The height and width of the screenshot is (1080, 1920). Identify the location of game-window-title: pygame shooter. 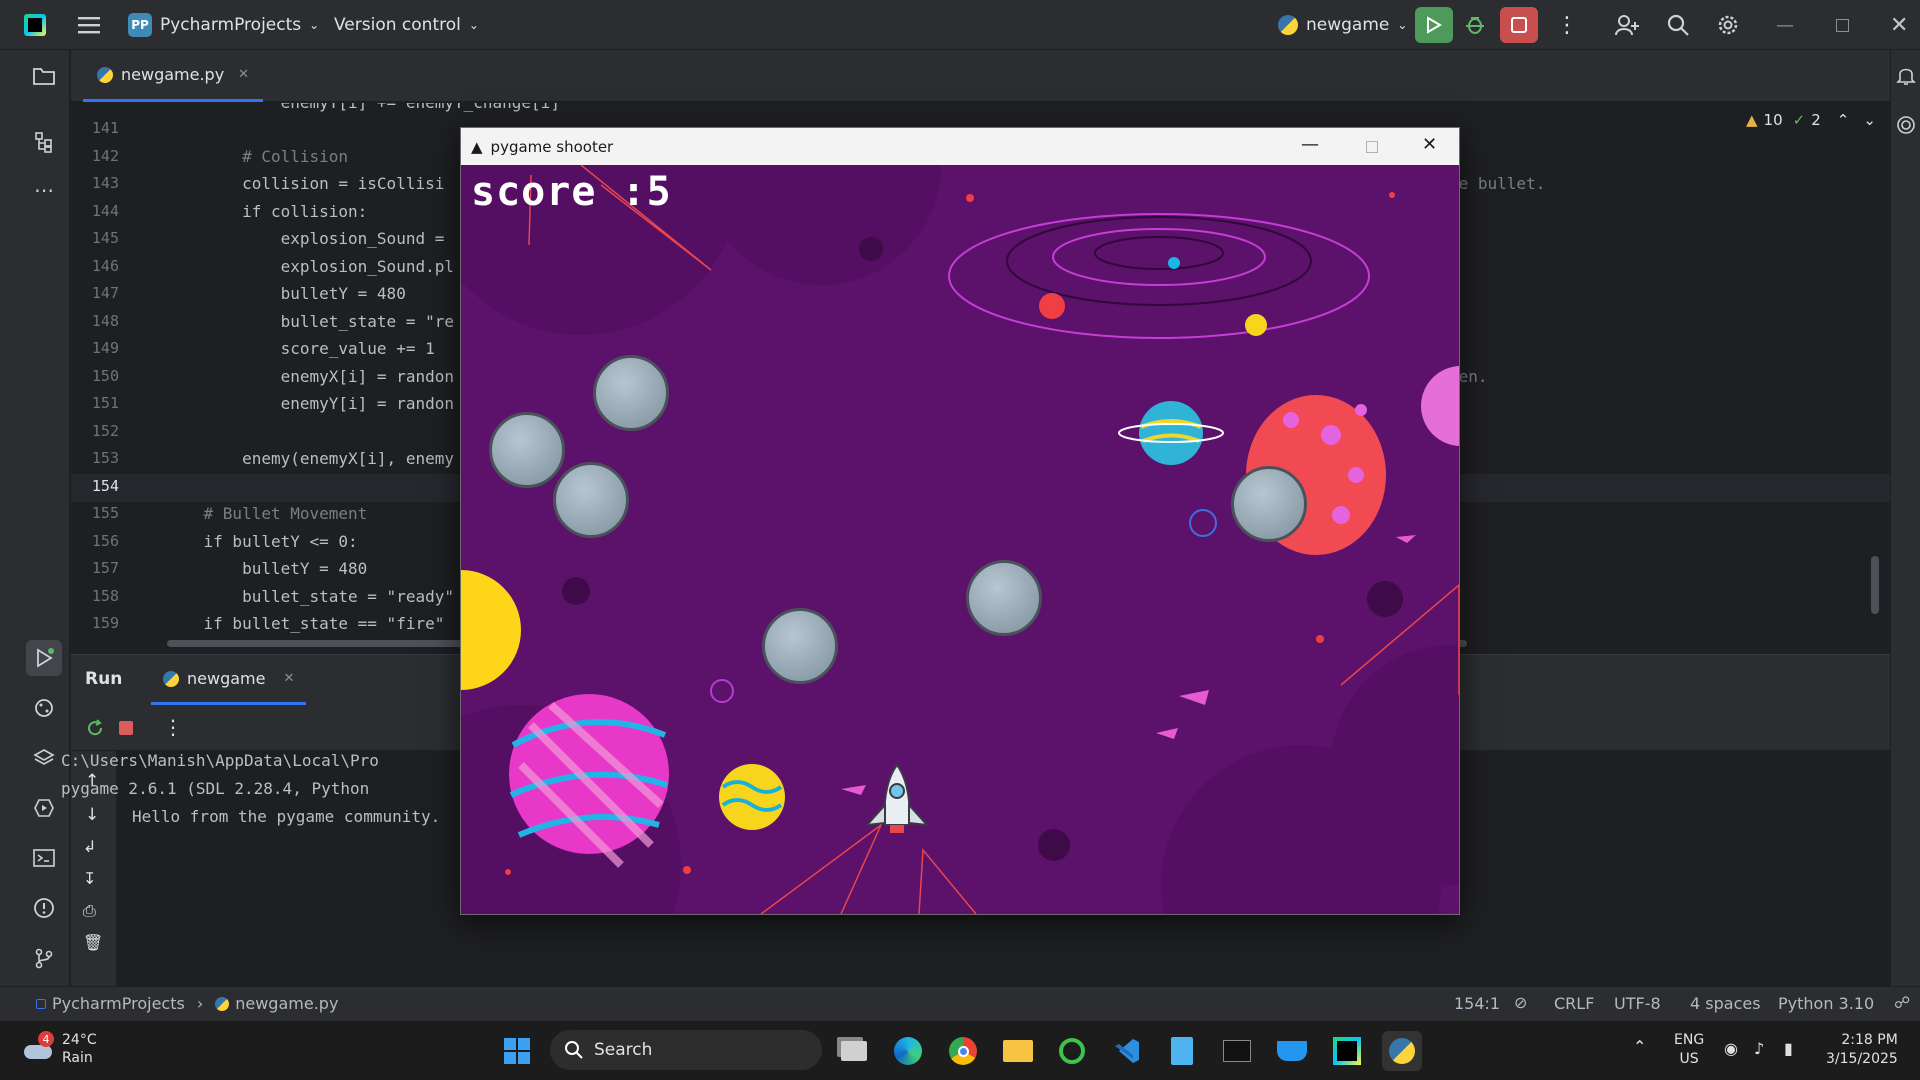
(552, 146).